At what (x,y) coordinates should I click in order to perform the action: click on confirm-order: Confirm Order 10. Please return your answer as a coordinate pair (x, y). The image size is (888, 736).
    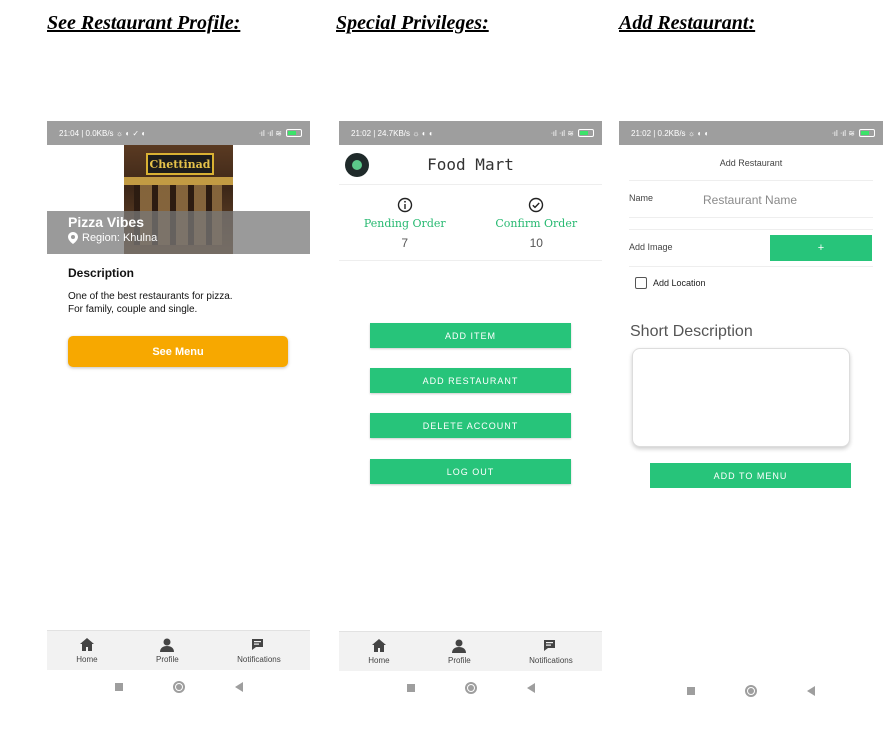
    Looking at the image, I should click on (537, 225).